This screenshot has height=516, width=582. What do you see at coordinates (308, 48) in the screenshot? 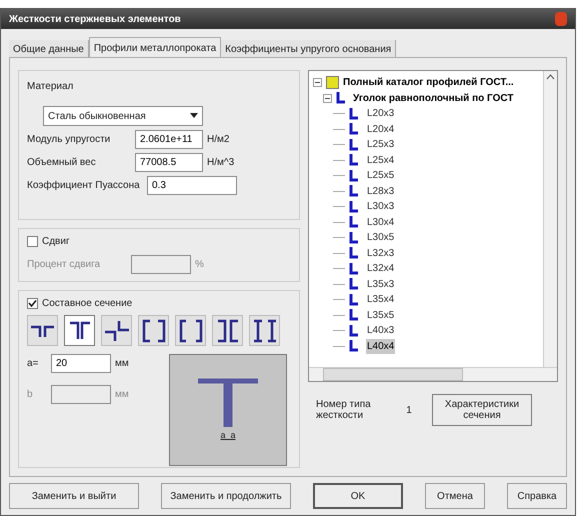
I see `tab: Коэффициенты упругого основания` at bounding box center [308, 48].